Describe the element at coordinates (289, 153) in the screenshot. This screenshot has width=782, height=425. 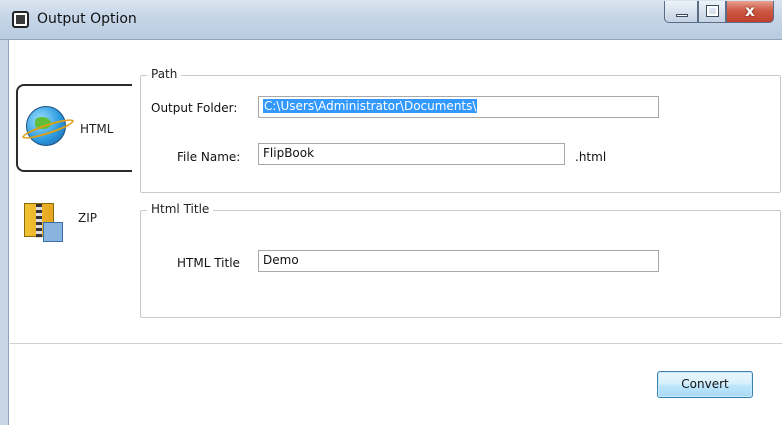
I see `file-name-value: FlipBook` at that location.